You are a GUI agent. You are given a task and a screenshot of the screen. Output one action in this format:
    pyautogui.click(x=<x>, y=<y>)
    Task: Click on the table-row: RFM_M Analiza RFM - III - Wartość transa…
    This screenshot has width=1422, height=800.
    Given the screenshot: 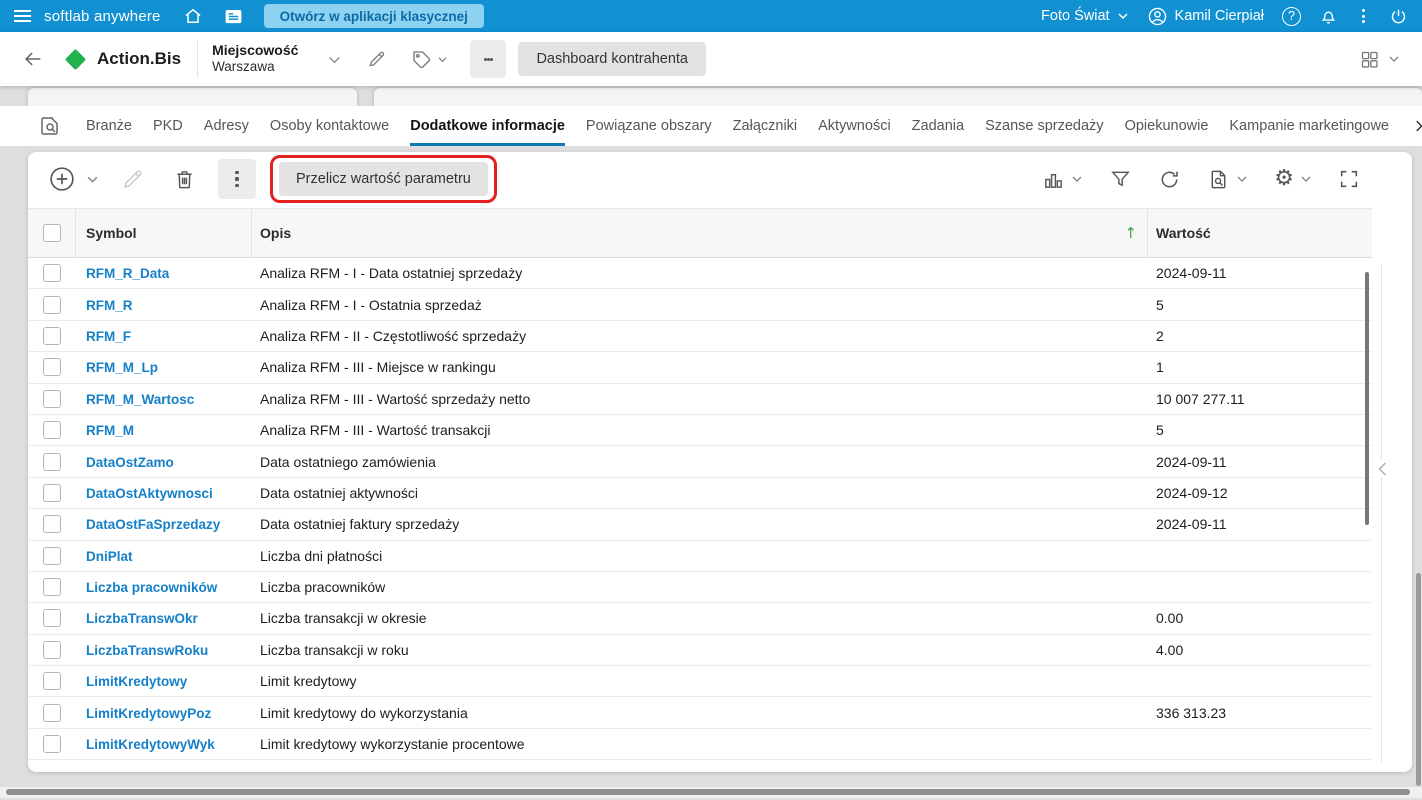 What is the action you would take?
    pyautogui.click(x=700, y=430)
    